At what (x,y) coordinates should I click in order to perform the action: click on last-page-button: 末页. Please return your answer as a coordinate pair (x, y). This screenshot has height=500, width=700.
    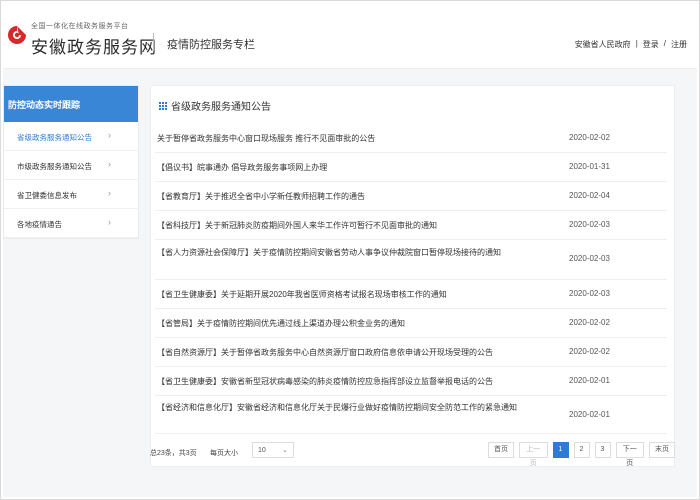
    Looking at the image, I should click on (662, 450).